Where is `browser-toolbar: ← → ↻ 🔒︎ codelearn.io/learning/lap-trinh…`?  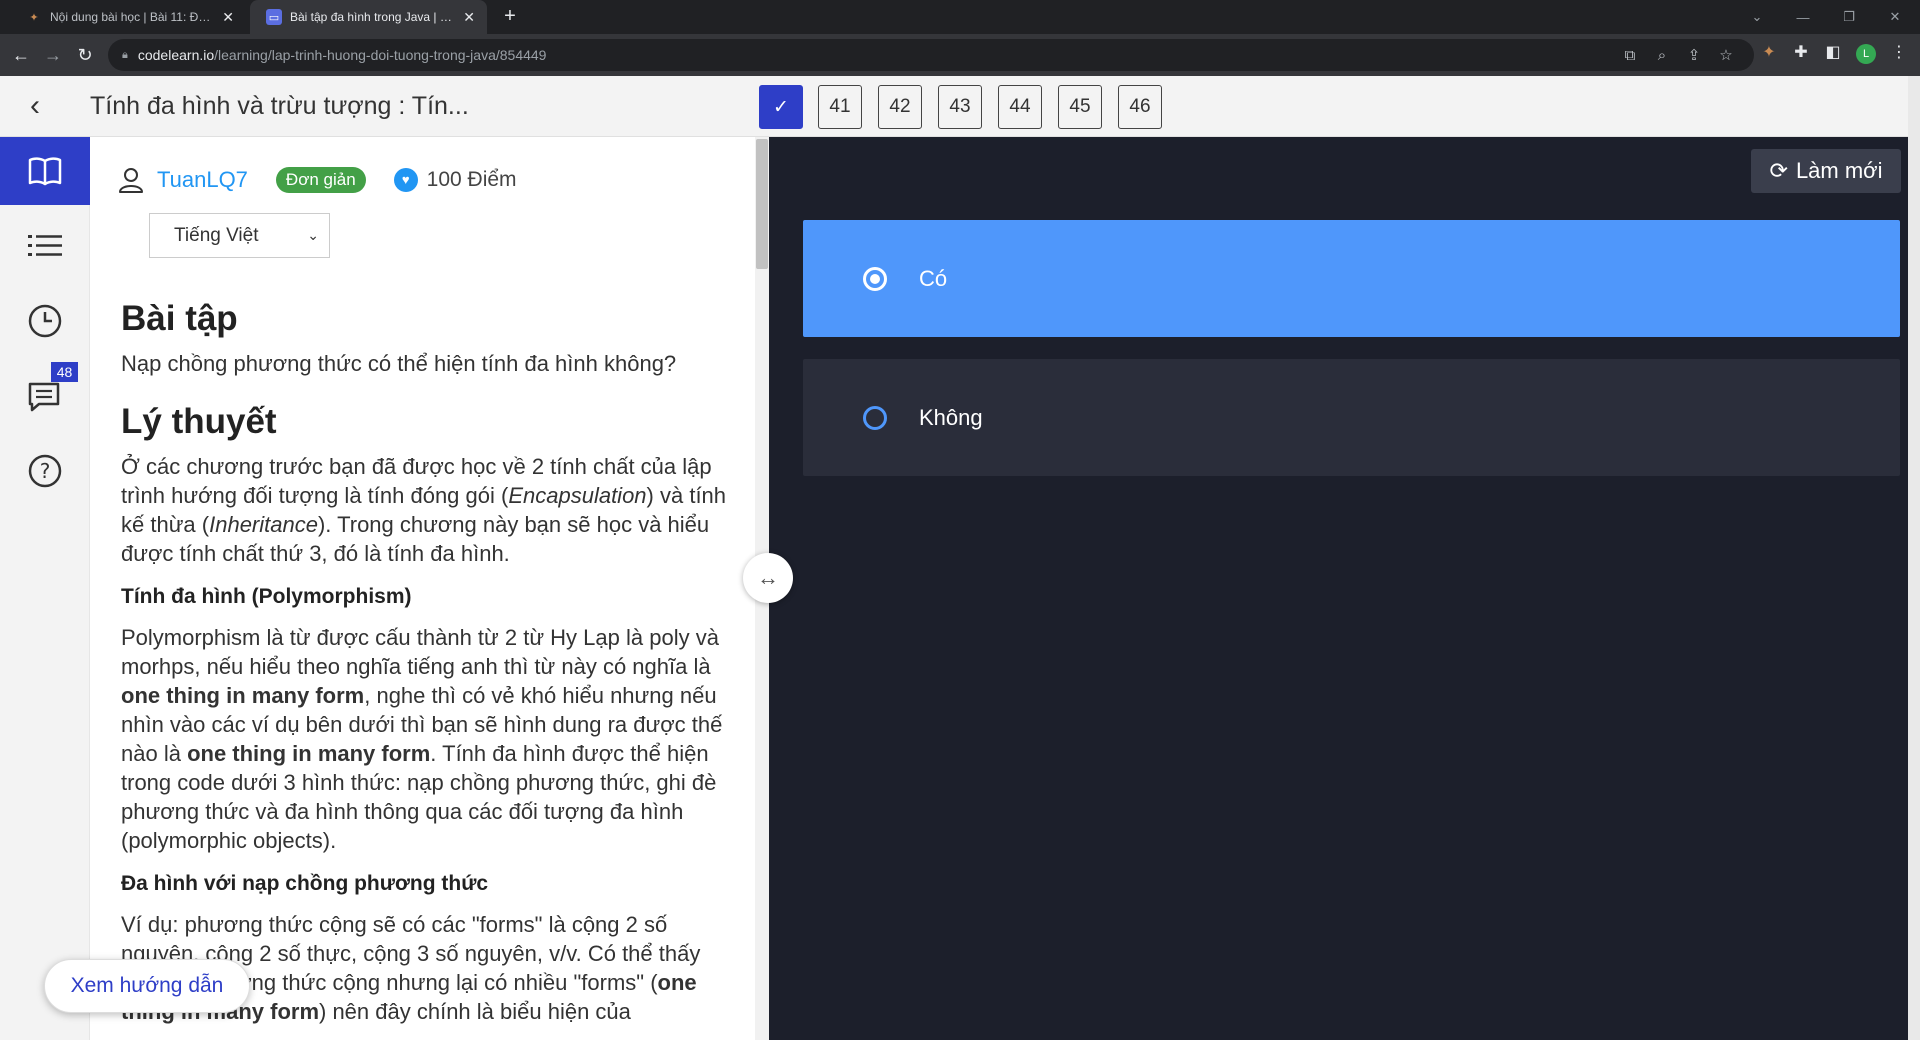 browser-toolbar: ← → ↻ 🔒︎ codelearn.io/learning/lap-trinh… is located at coordinates (960, 55).